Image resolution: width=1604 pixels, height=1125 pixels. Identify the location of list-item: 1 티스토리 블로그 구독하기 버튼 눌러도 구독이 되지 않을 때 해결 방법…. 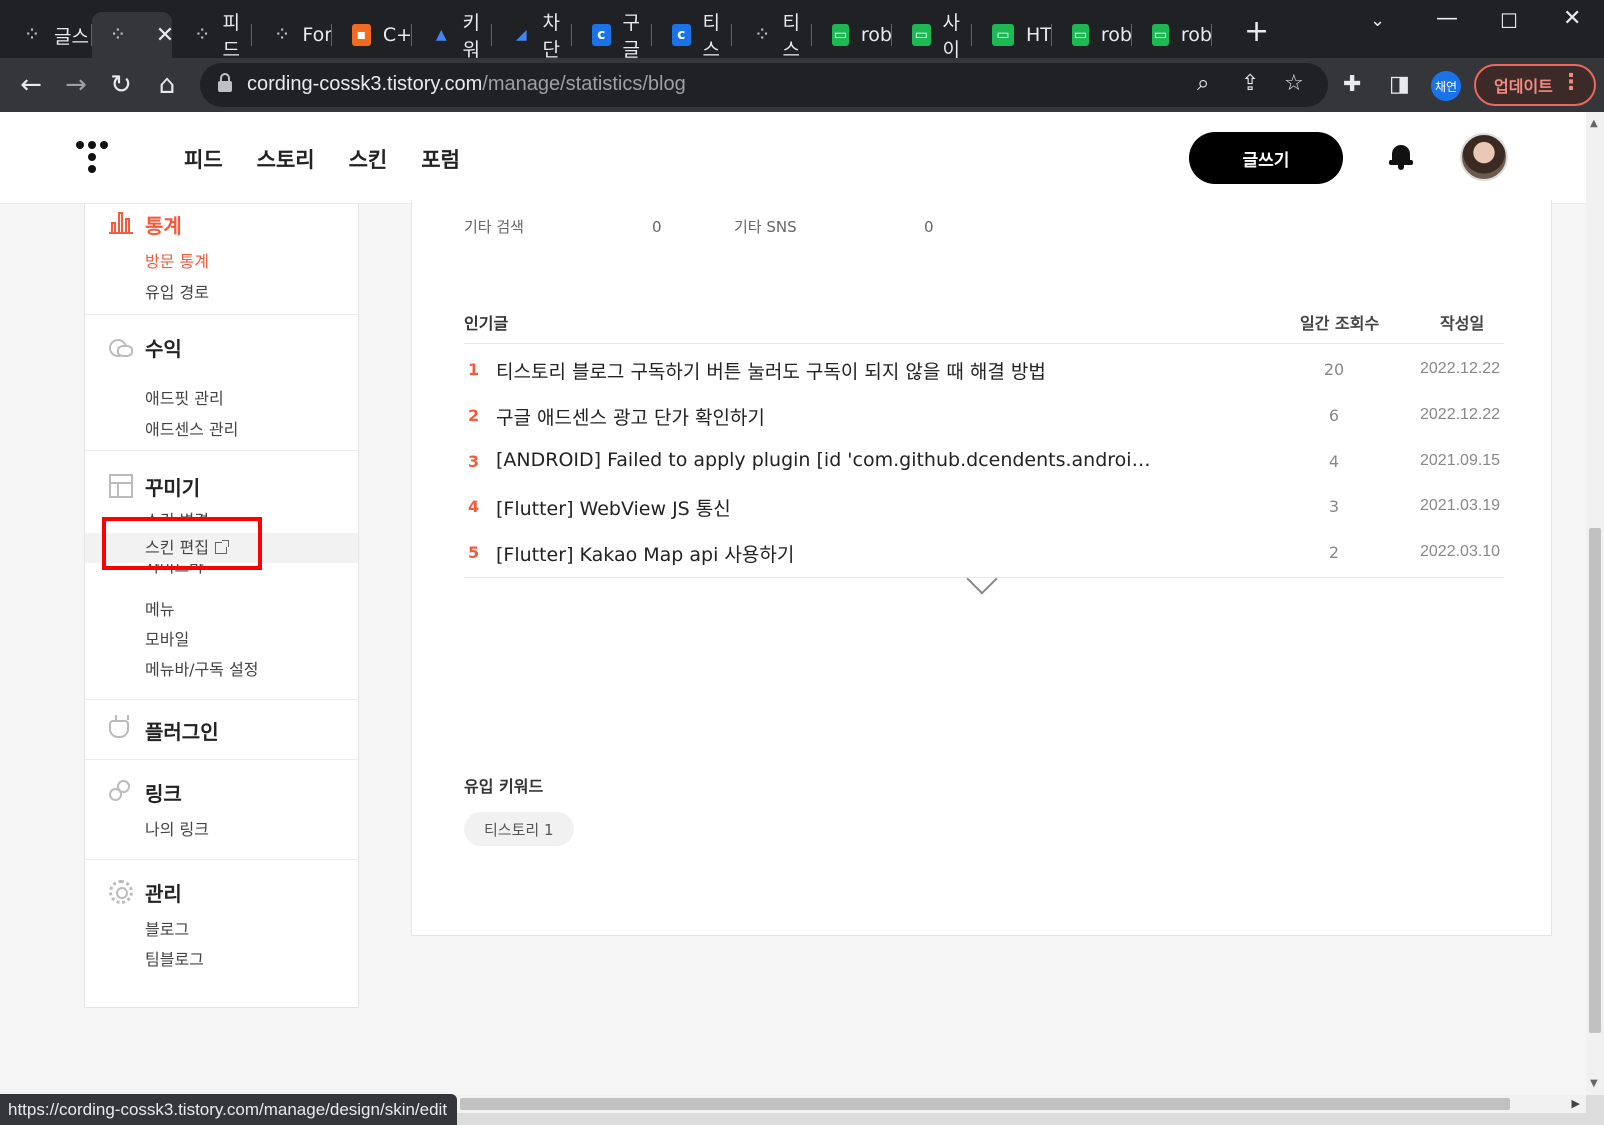
(984, 371).